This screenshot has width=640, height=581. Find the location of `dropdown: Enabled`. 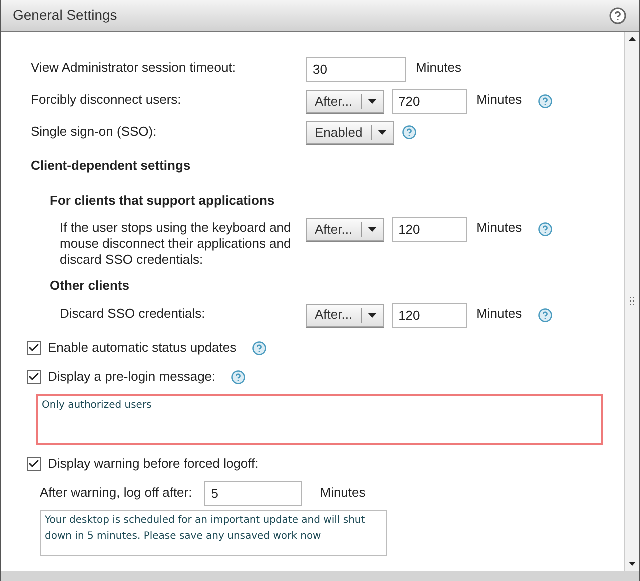

dropdown: Enabled is located at coordinates (350, 132).